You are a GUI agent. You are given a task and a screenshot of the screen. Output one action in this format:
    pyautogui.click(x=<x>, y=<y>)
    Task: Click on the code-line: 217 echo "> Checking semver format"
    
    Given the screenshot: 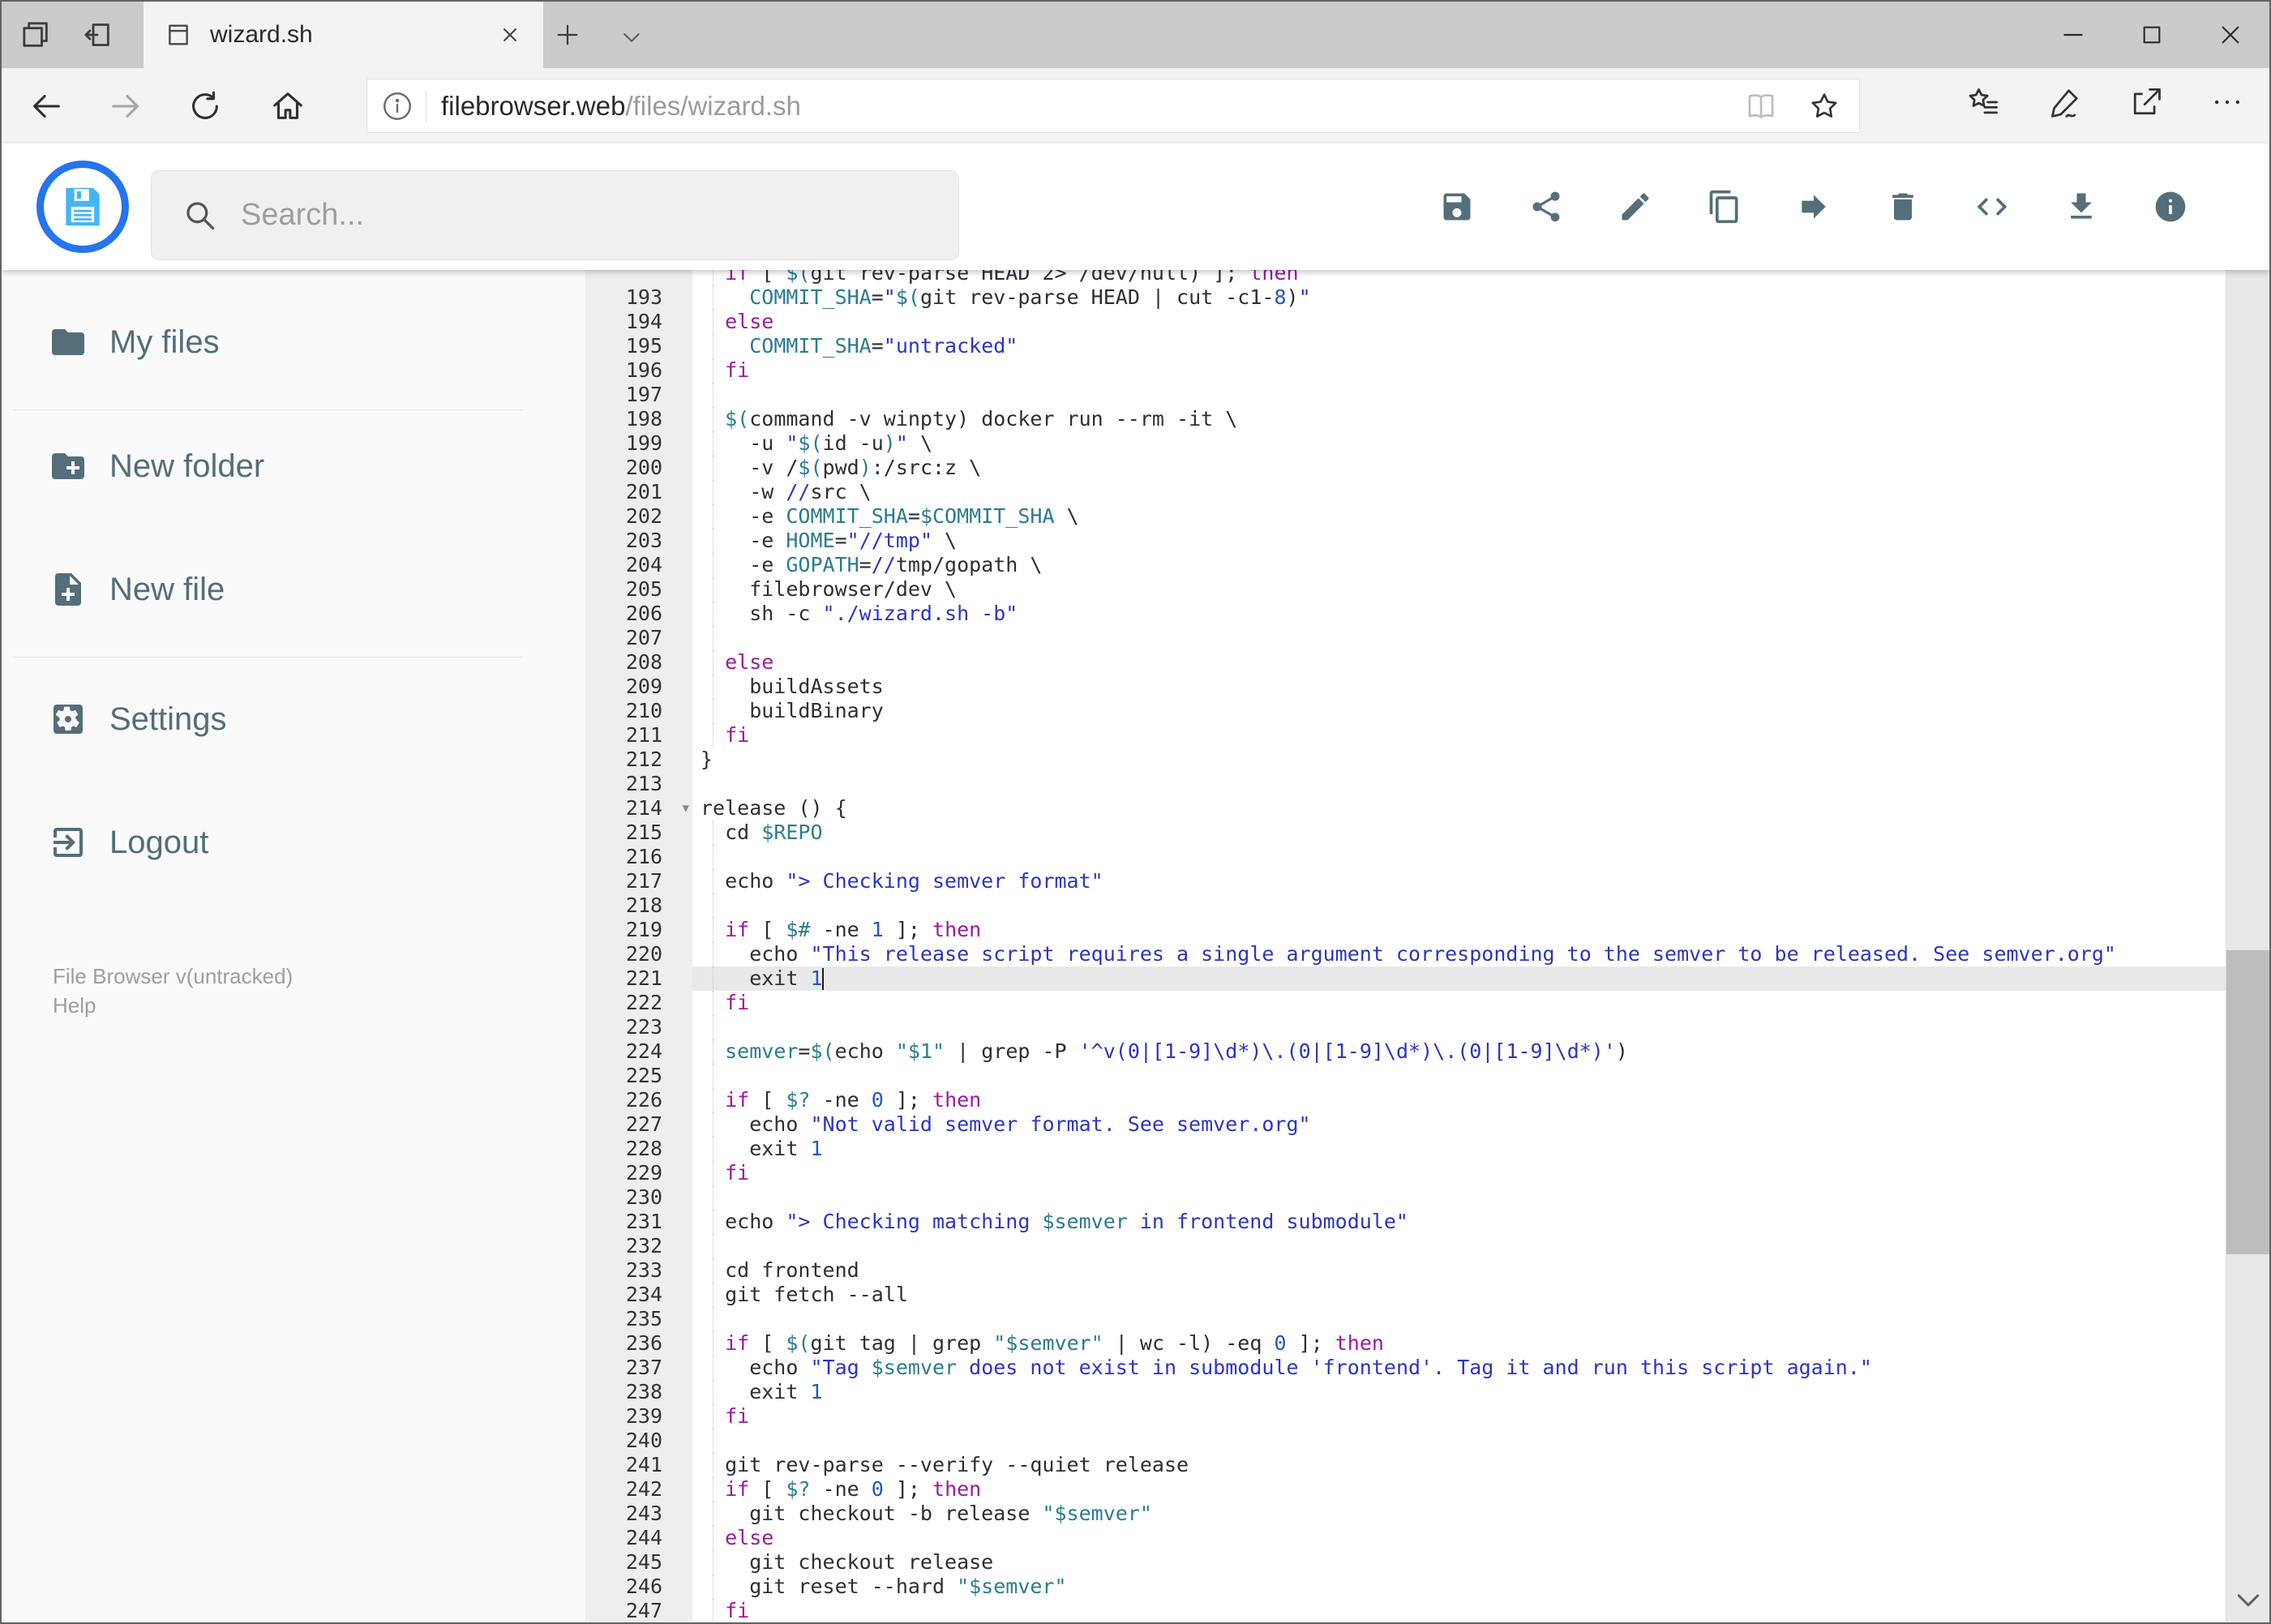 What is the action you would take?
    pyautogui.click(x=1405, y=881)
    